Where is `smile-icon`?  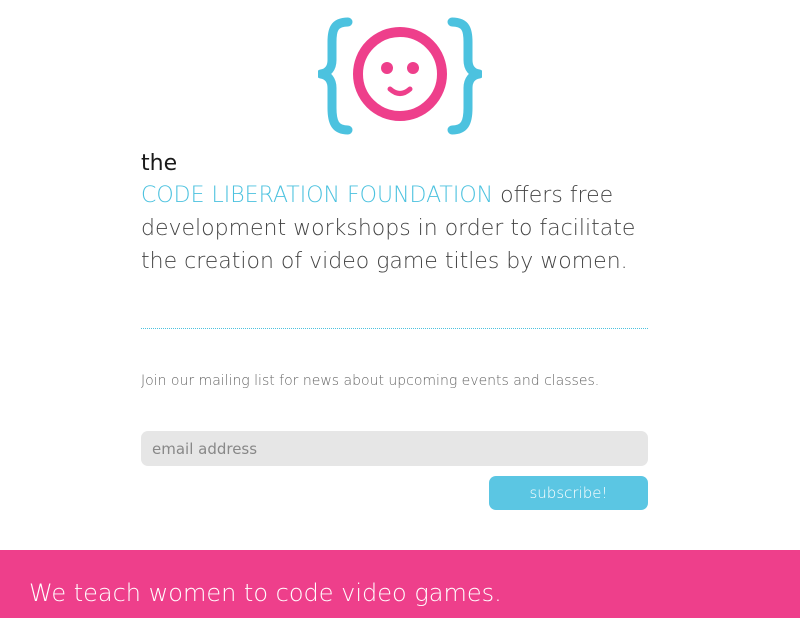 smile-icon is located at coordinates (400, 91).